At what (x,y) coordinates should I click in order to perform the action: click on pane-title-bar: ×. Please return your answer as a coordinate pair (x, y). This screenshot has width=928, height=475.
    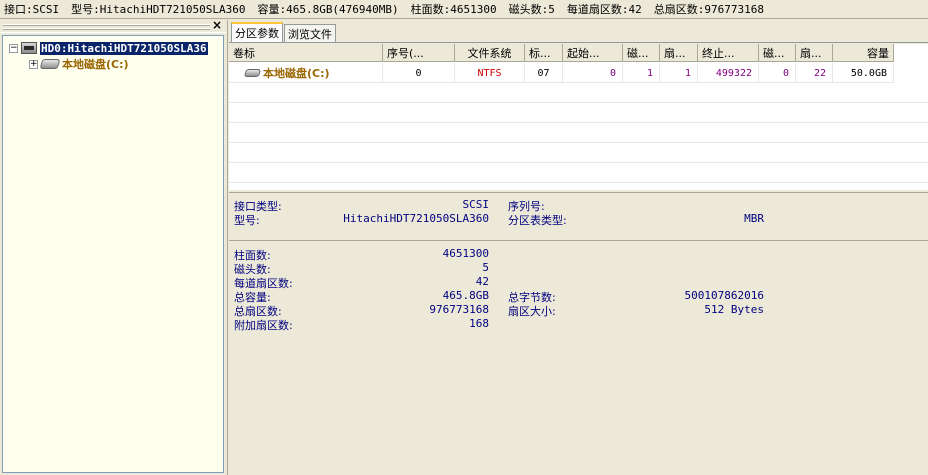
    Looking at the image, I should click on (113, 25).